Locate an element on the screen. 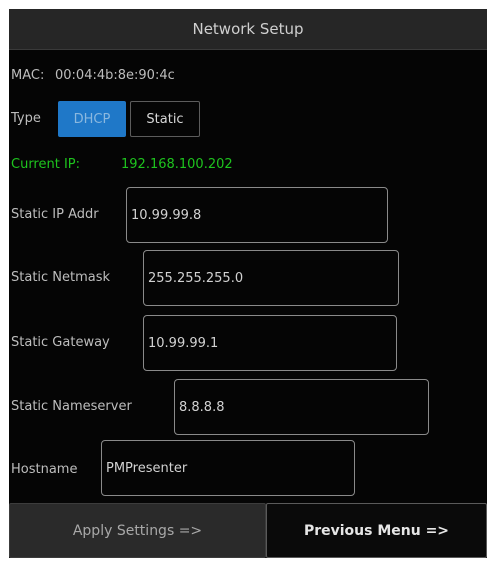 This screenshot has height=563, width=496. mac-value: 00:04:4b:8e:90:4c is located at coordinates (115, 75).